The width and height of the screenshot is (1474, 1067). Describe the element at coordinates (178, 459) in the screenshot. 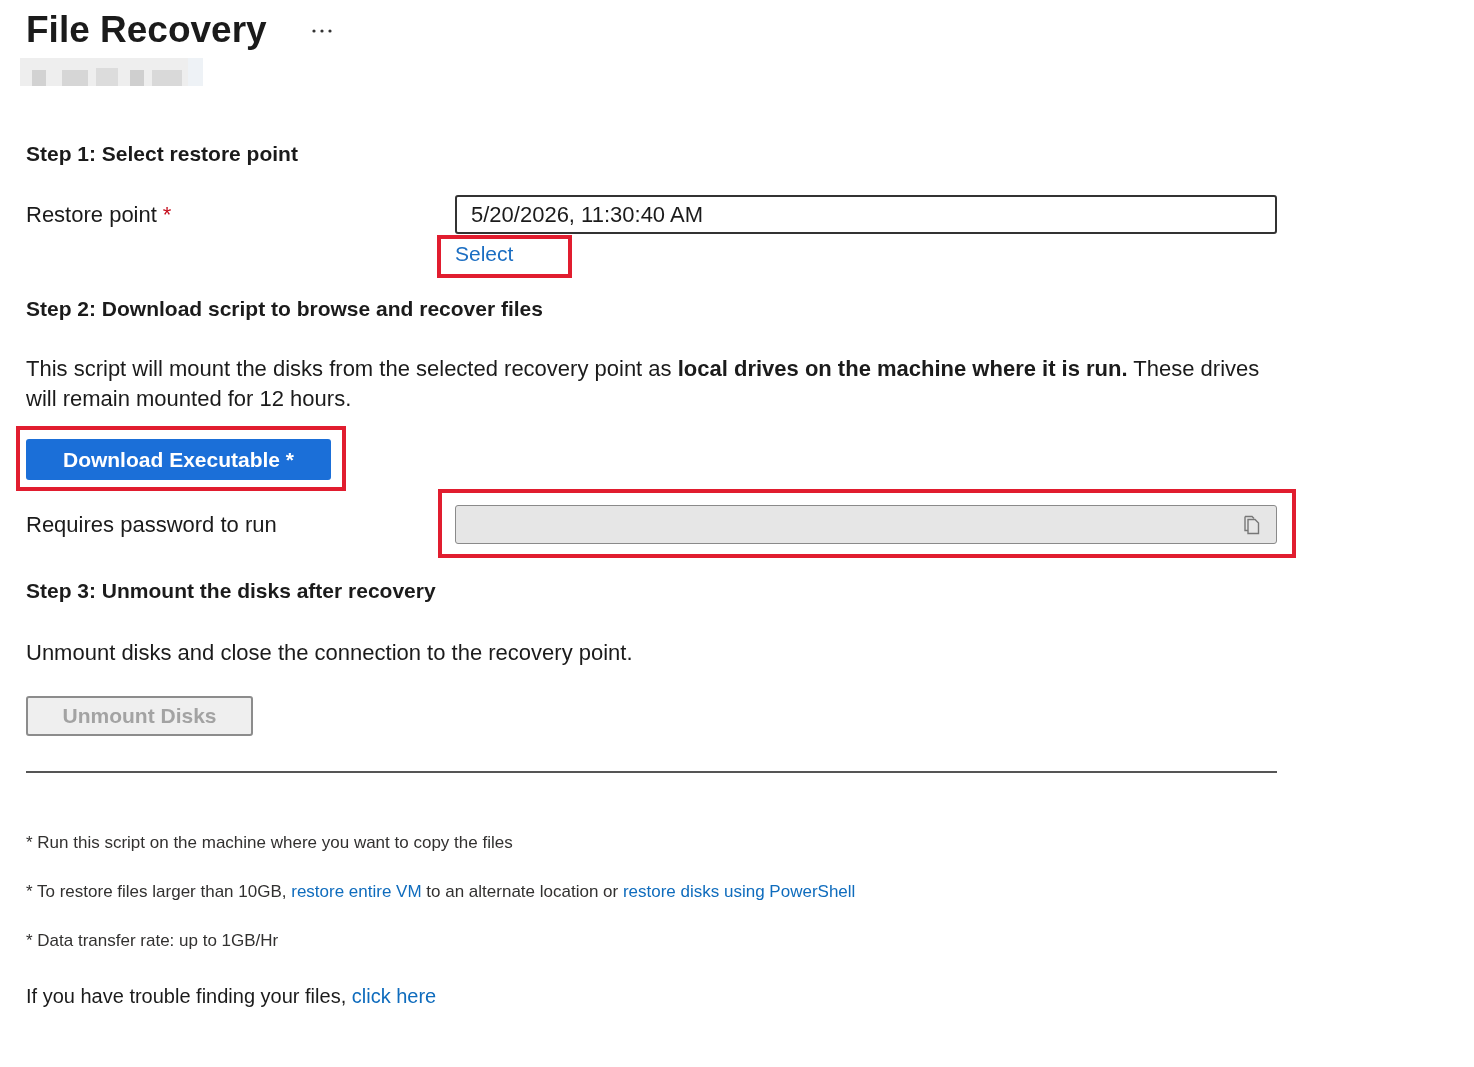

I see `download-button: Download Executable *` at that location.